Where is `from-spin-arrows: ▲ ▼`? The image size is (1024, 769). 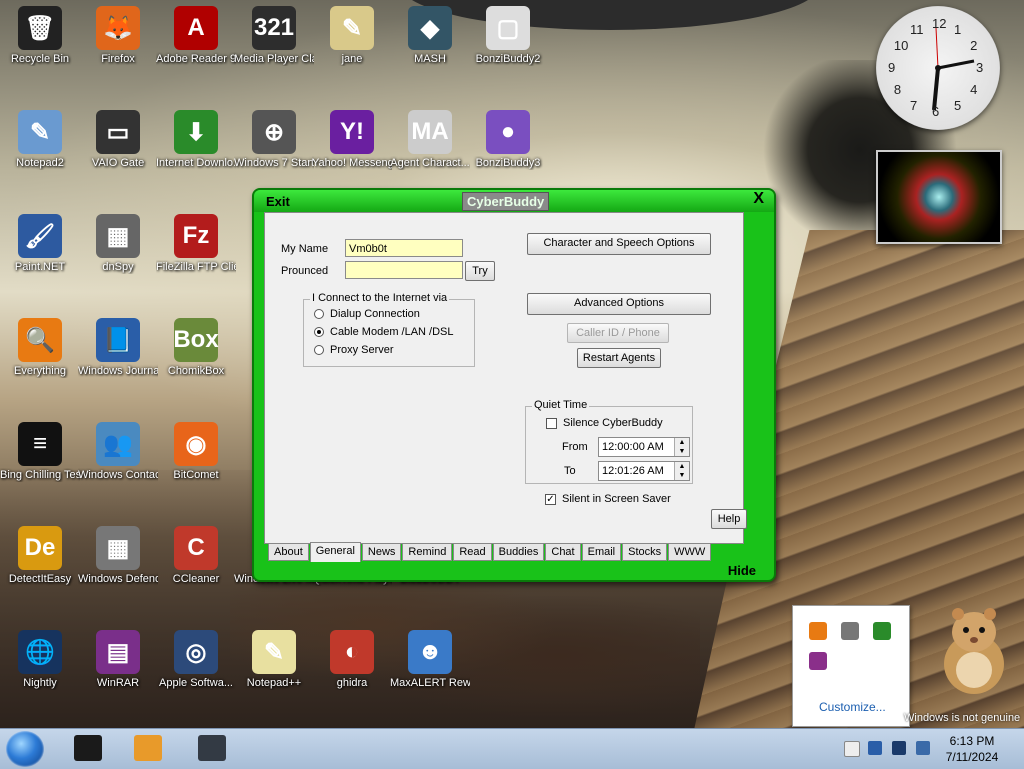
from-spin-arrows: ▲ ▼ is located at coordinates (681, 447).